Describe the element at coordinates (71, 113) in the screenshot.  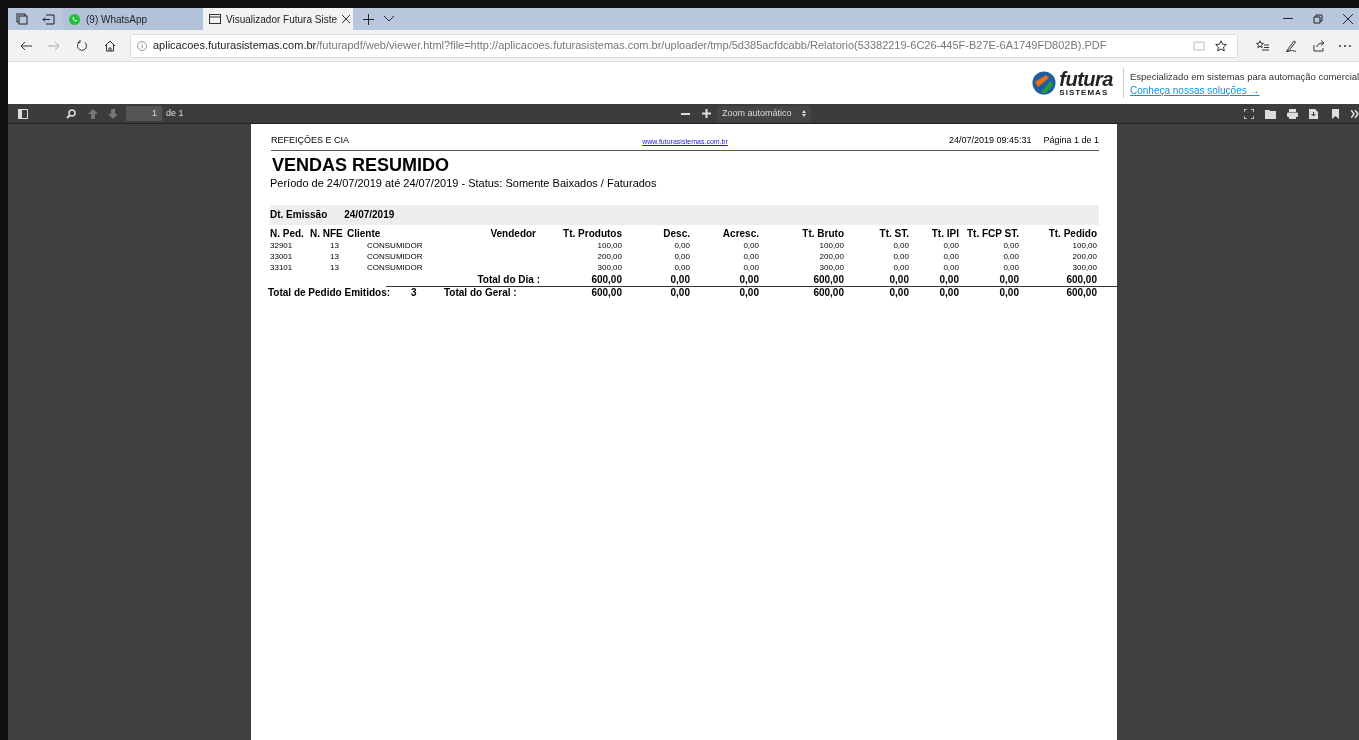
I see `search-icon` at that location.